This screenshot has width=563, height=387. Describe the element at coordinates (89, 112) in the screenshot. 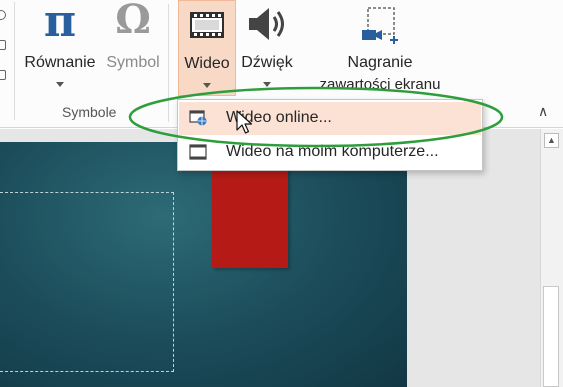

I see `group-label-symbols: Symbole` at that location.